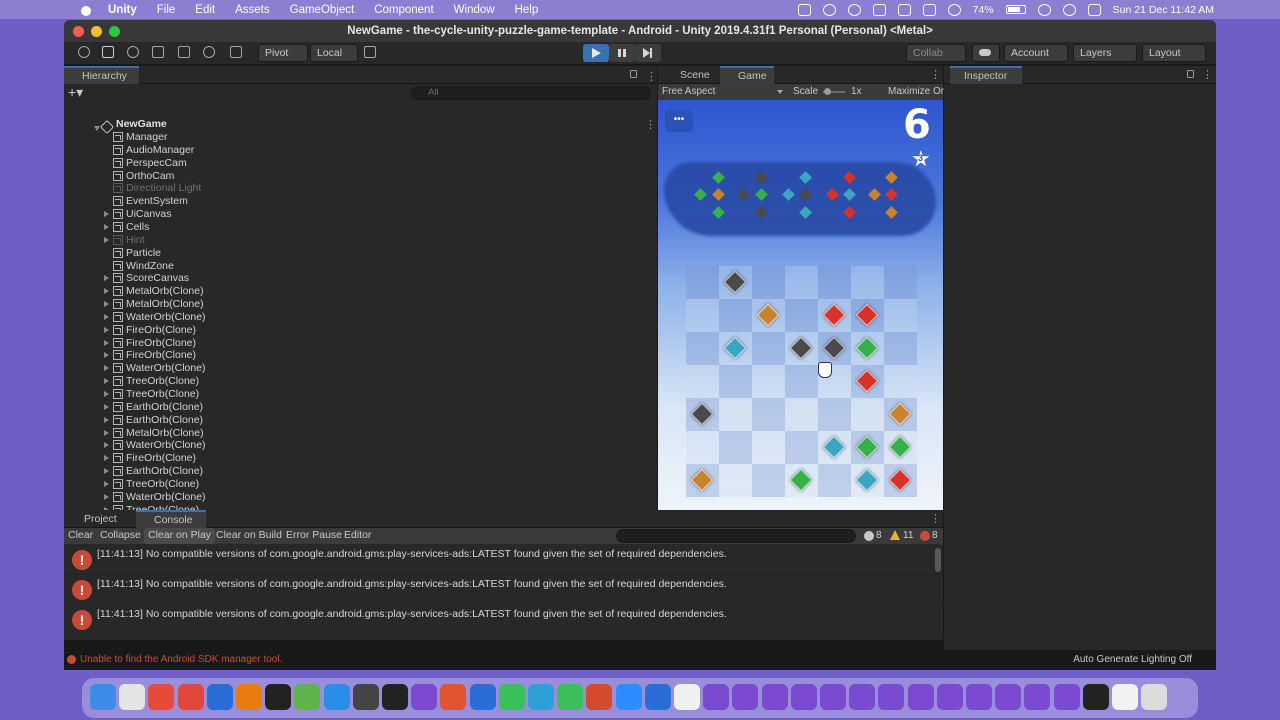 Image resolution: width=1280 pixels, height=720 pixels. What do you see at coordinates (190, 697) in the screenshot?
I see `anydesk-dock-icon` at bounding box center [190, 697].